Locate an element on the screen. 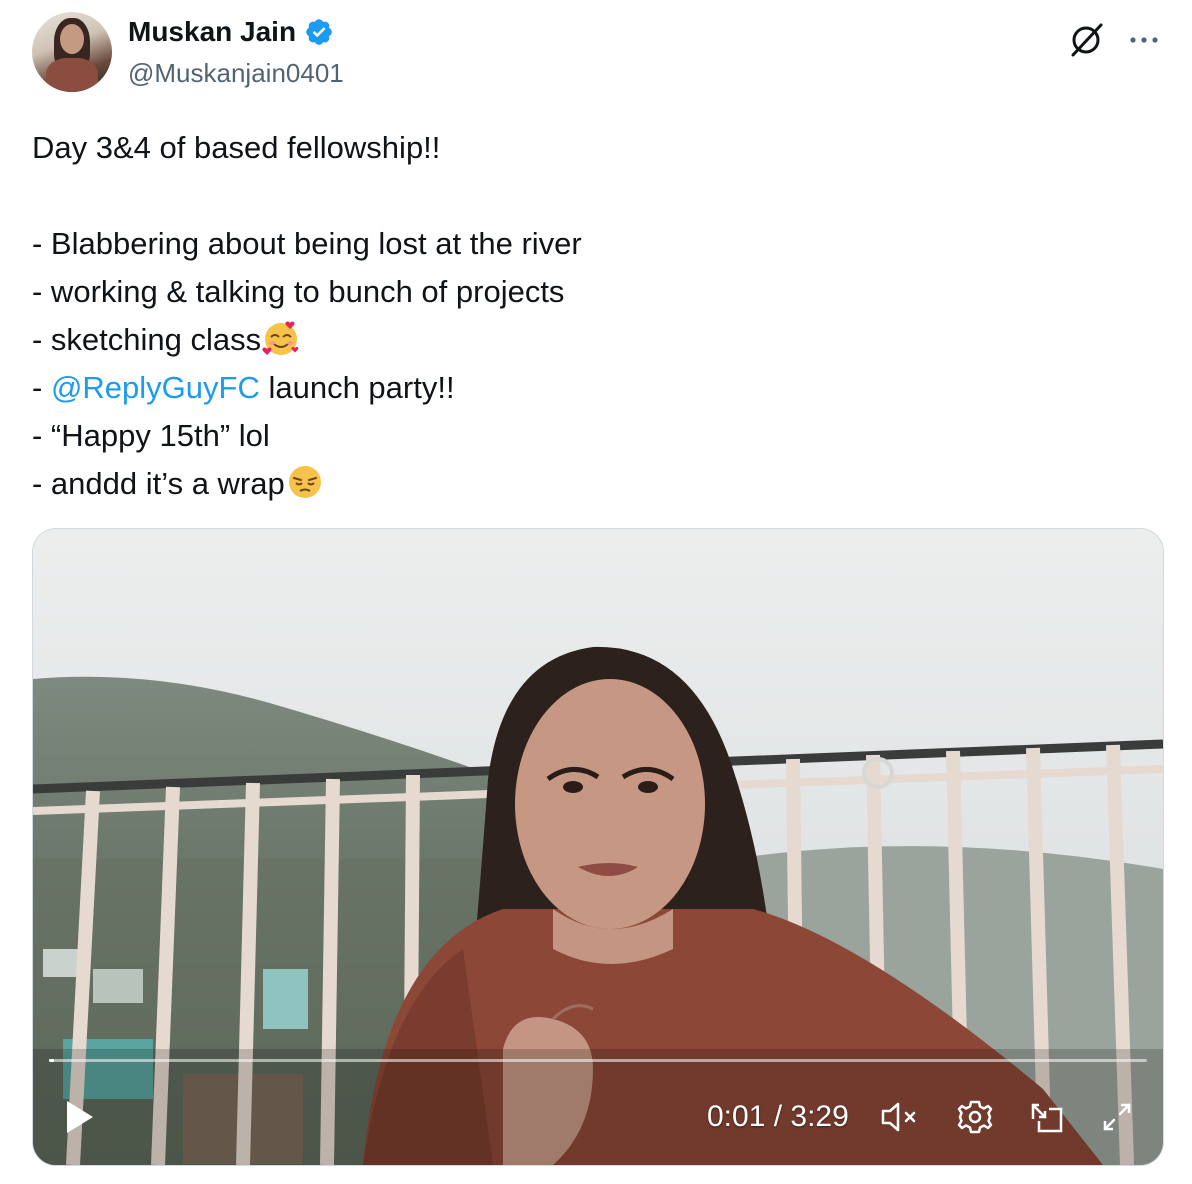 Image resolution: width=1192 pixels, height=1184 pixels. video-time-display: 0:01 / 3:29 is located at coordinates (778, 1116).